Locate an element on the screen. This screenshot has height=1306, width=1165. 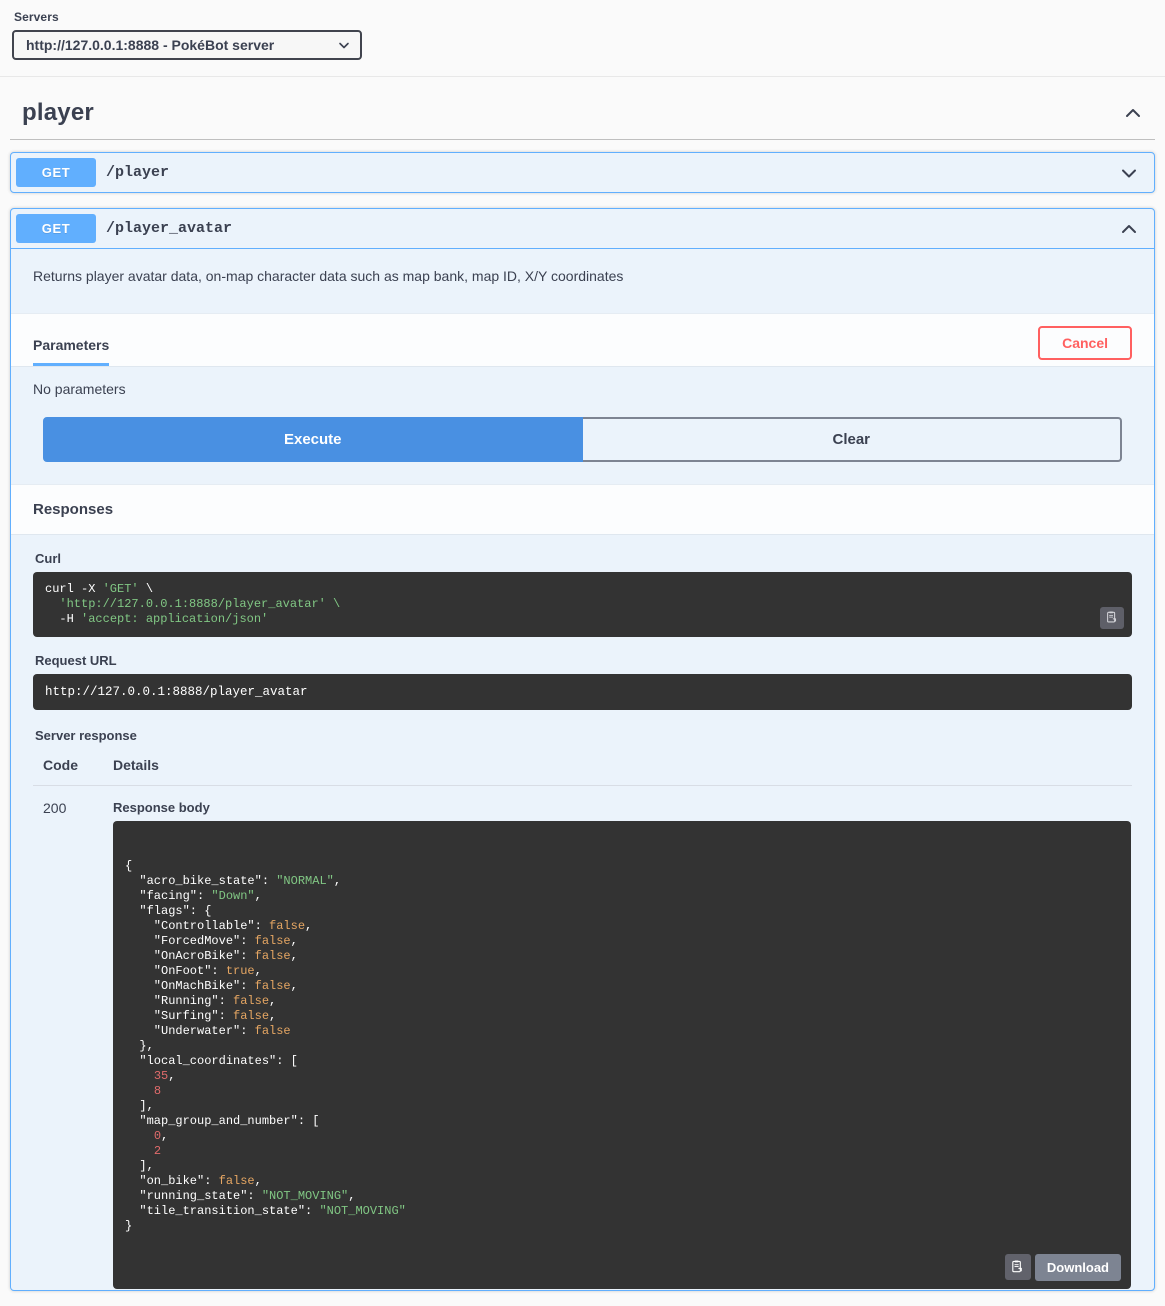
execute-clear-row: Execute Clear is located at coordinates (582, 450).